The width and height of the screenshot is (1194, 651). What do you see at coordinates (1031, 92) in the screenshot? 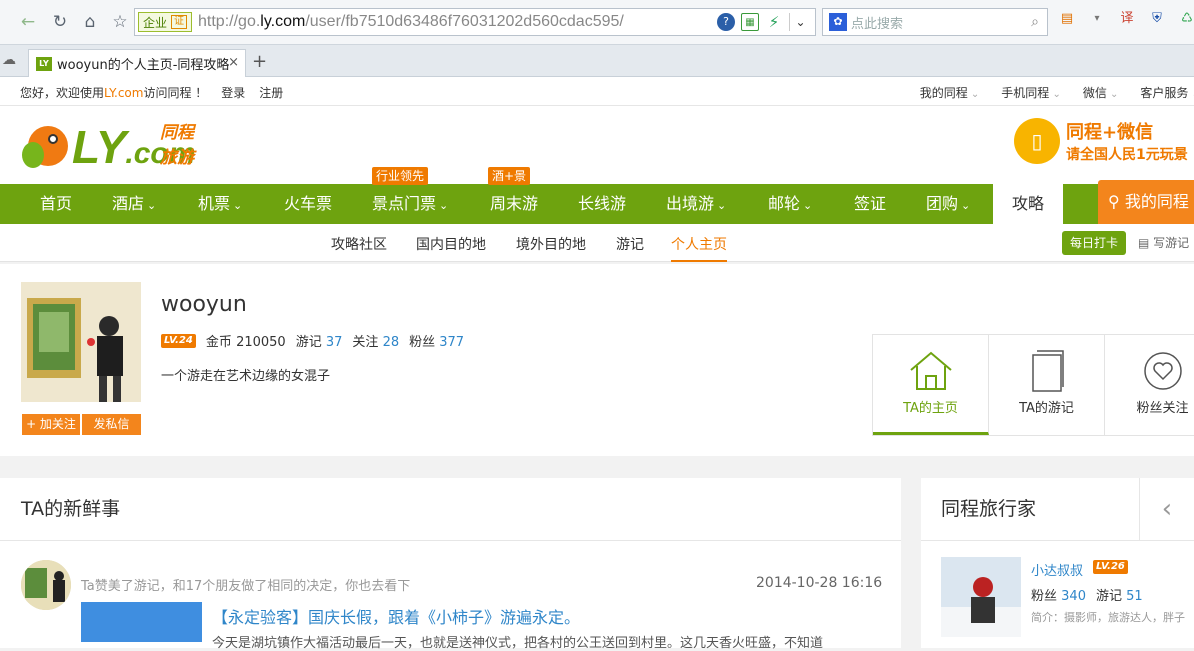
I see `mobile-link: 手机同程` at bounding box center [1031, 92].